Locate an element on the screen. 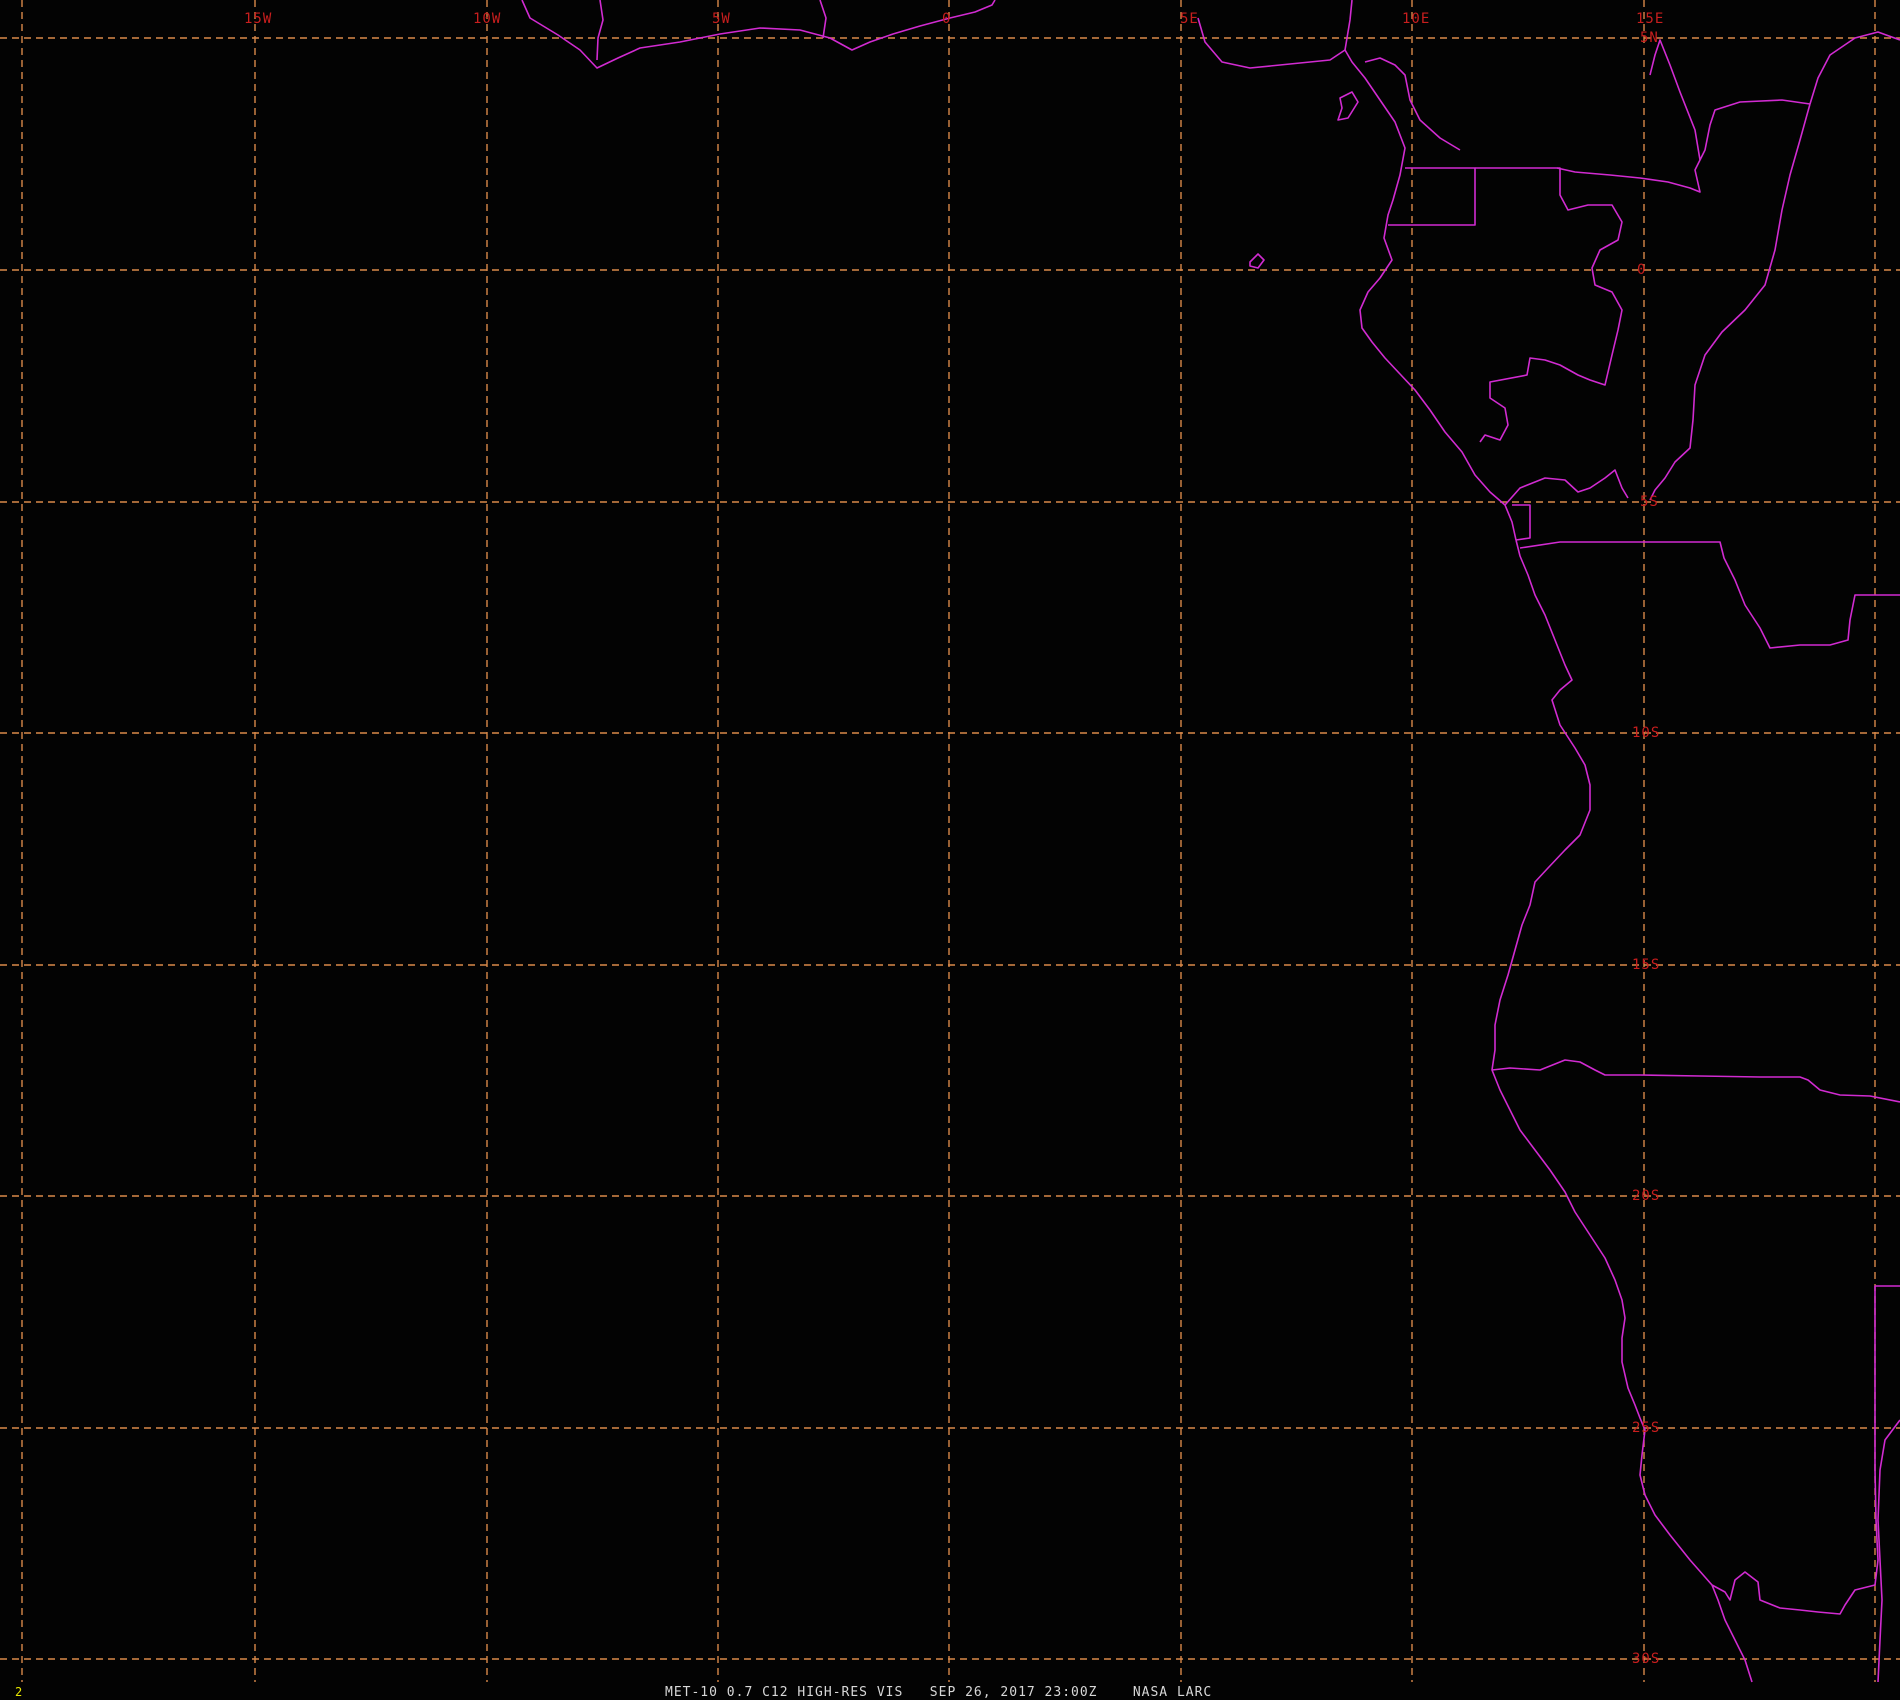 The image size is (1900, 1700). lon-label-5e: 5E is located at coordinates (1189, 19).